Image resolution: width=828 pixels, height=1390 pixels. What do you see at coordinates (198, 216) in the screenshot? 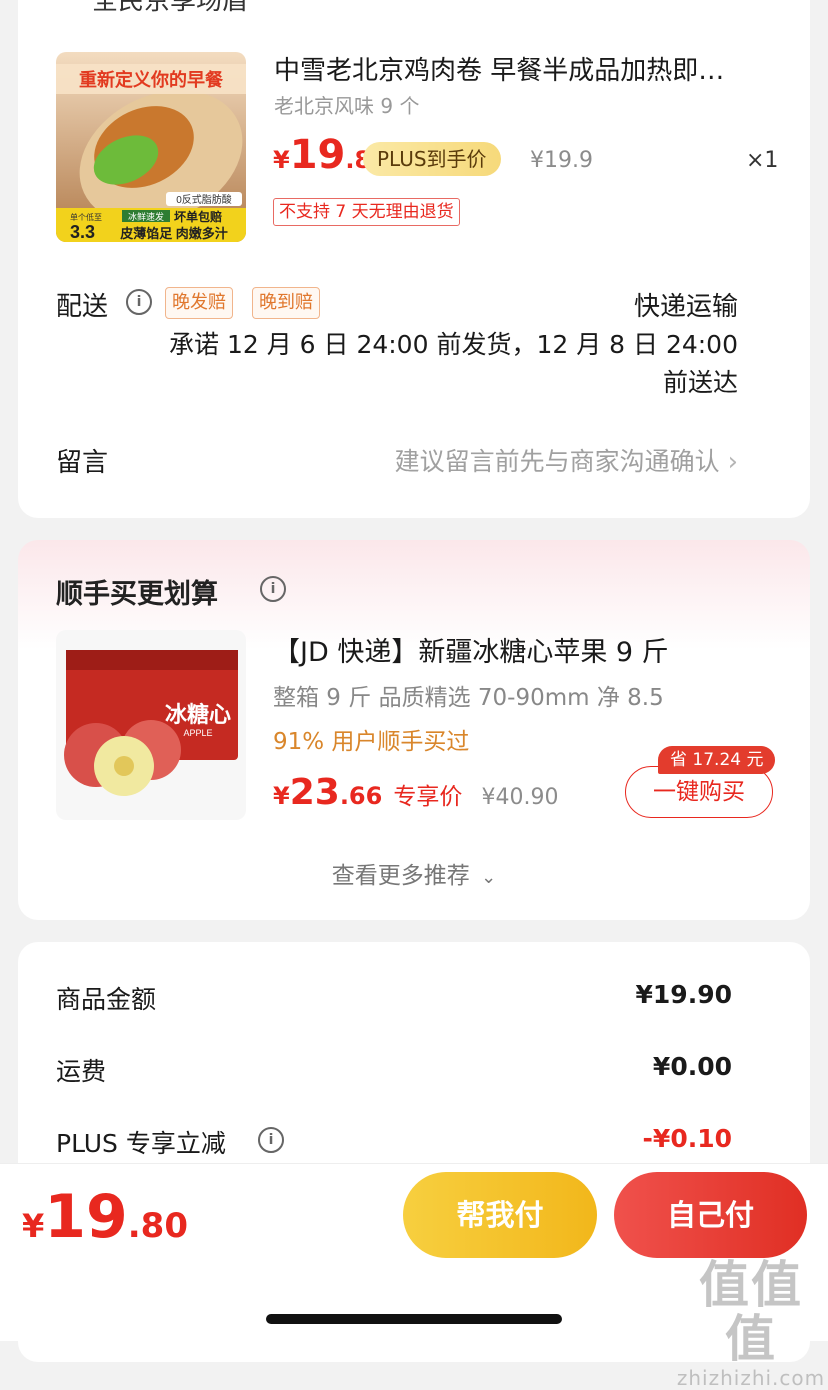
I see `svg-text: 坏单包赔` at bounding box center [198, 216].